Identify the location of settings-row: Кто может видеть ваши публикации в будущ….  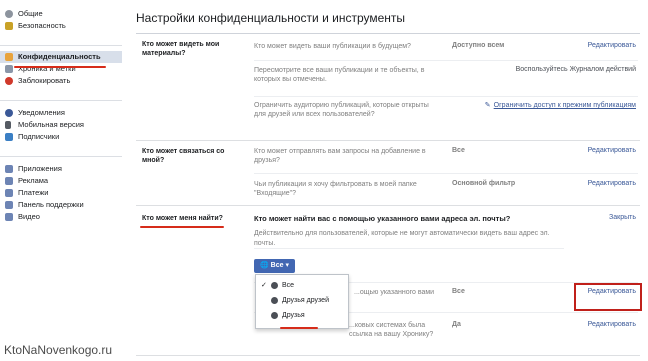
(446, 51).